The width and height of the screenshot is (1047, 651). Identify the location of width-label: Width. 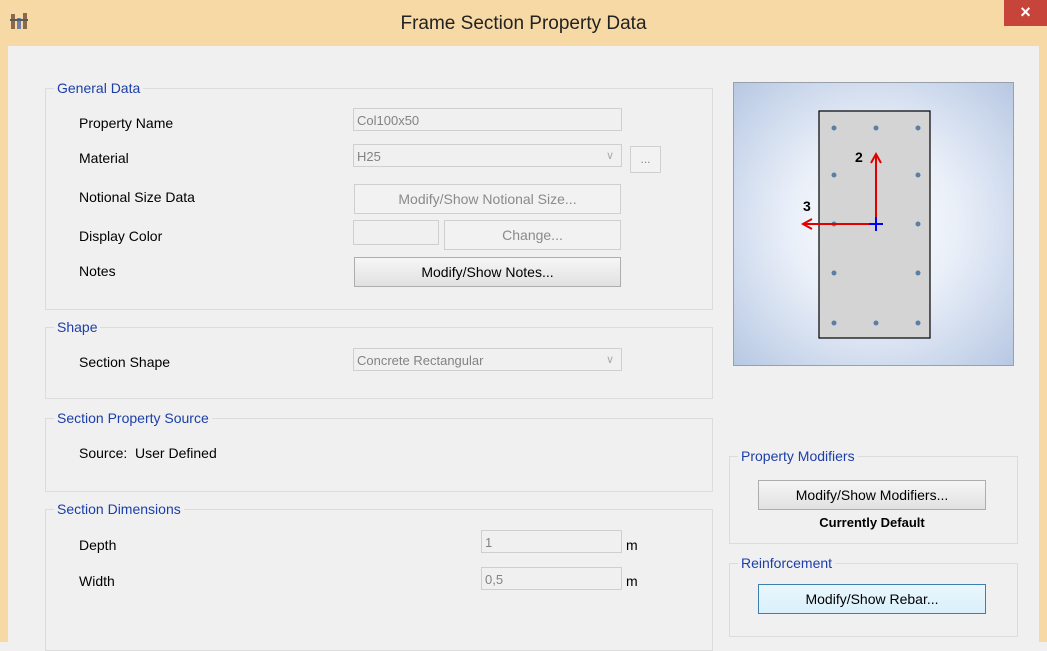
(97, 581).